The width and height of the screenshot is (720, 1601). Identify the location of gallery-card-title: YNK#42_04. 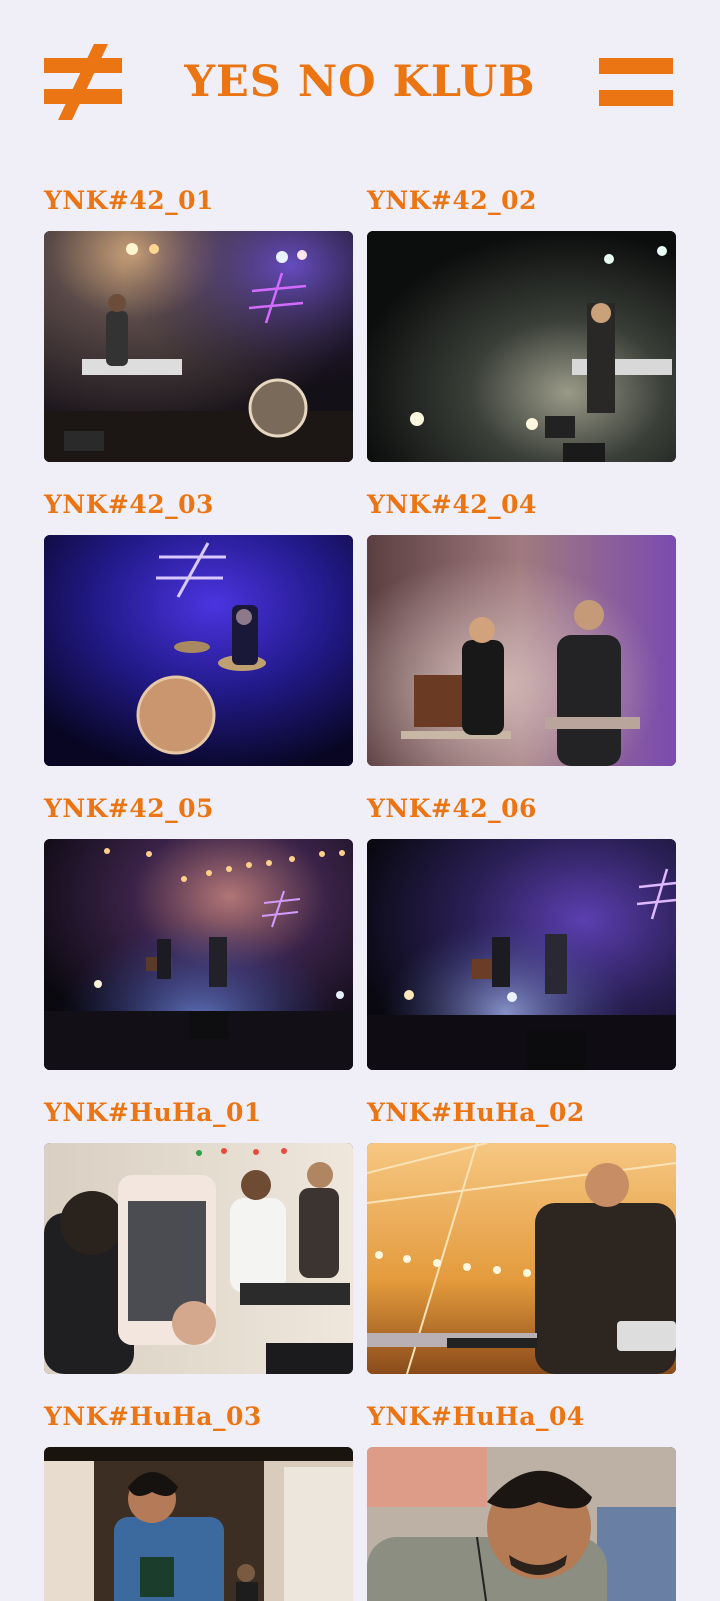
(521, 505).